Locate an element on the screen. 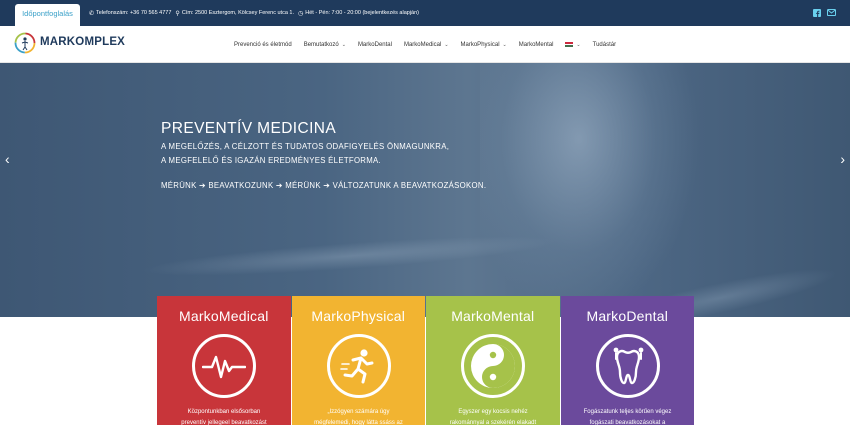 The width and height of the screenshot is (850, 429). hungarian-flag-icon is located at coordinates (569, 45).